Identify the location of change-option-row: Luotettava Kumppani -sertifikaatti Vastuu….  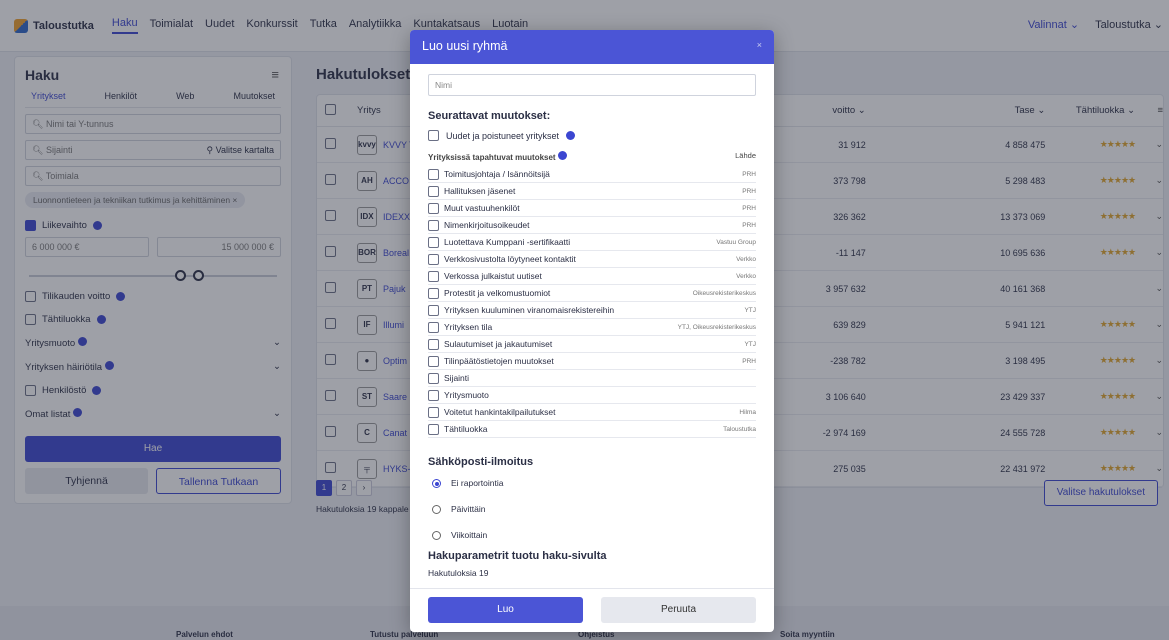
(592, 242).